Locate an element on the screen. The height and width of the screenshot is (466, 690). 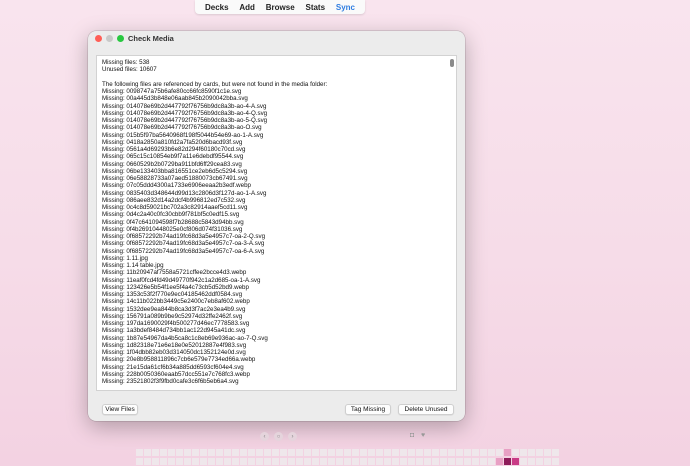
next-year-button: › is located at coordinates (292, 436).